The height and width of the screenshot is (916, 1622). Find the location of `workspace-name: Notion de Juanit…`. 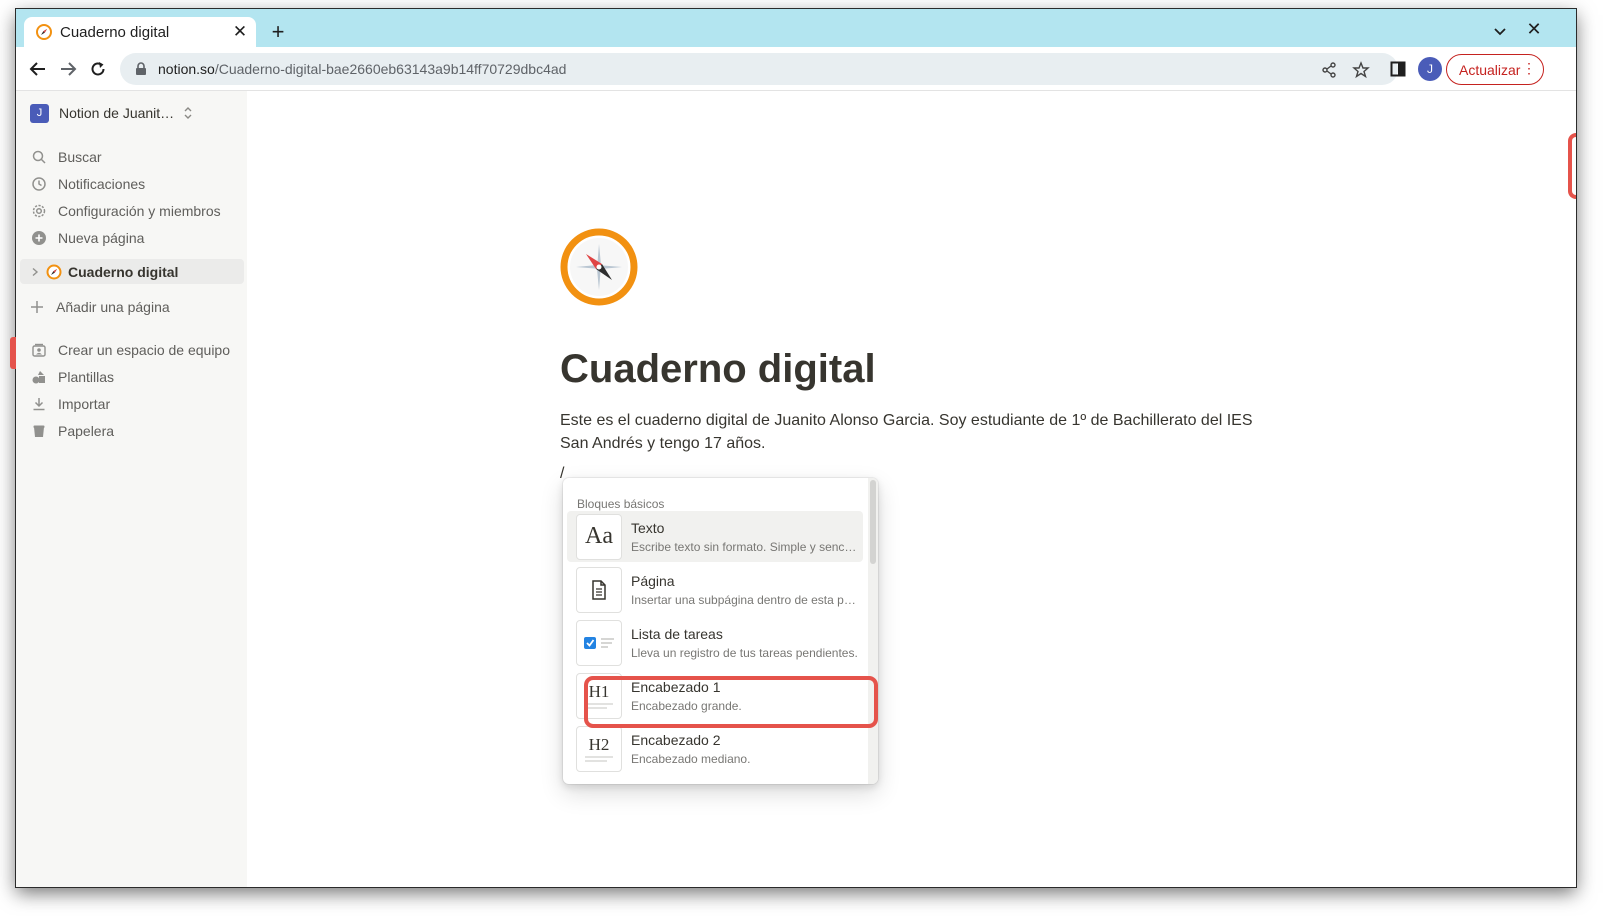

workspace-name: Notion de Juanit… is located at coordinates (117, 113).